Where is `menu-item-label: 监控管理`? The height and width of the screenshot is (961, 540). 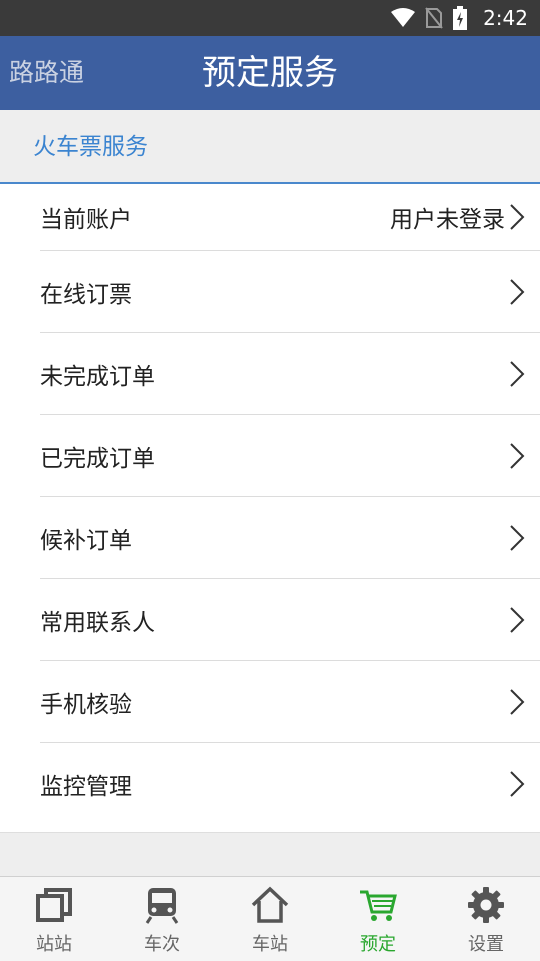 menu-item-label: 监控管理 is located at coordinates (86, 787).